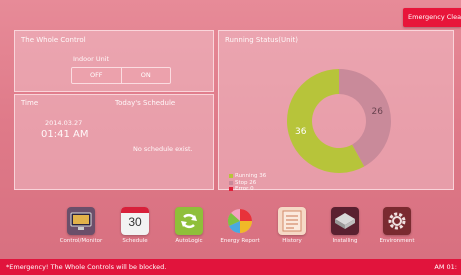  I want to click on whole-control-title: The Whole Control, so click(53, 40).